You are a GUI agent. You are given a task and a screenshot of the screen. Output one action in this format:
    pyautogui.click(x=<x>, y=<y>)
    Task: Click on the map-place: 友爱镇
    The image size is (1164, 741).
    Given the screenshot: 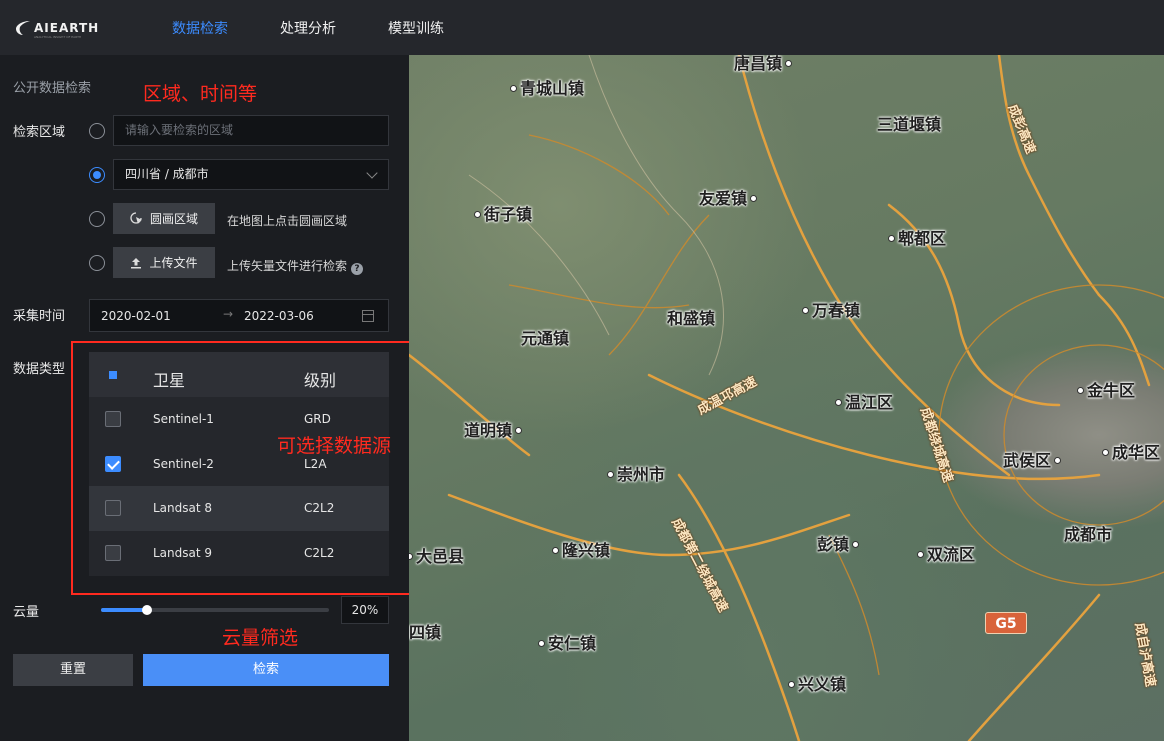 What is the action you would take?
    pyautogui.click(x=729, y=197)
    